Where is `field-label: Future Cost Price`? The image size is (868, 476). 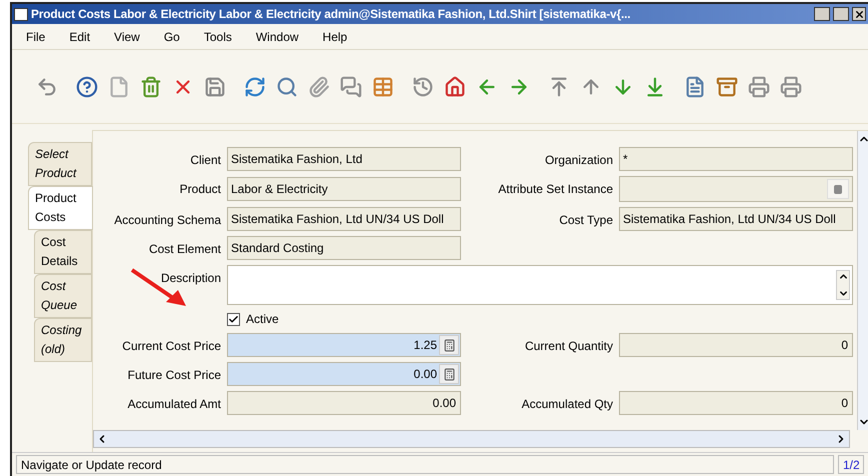
field-label: Future Cost Price is located at coordinates (173, 375).